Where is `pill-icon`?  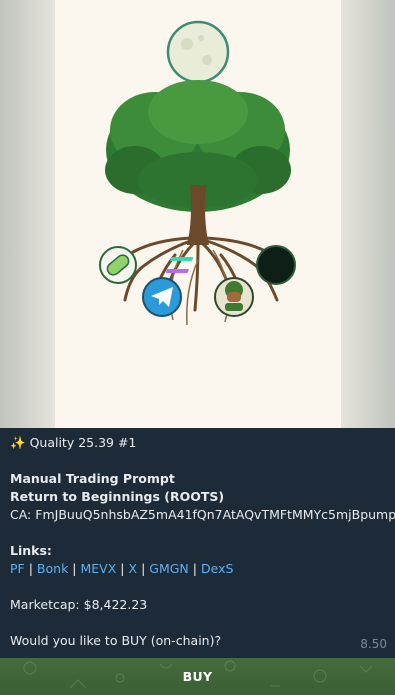 pill-icon is located at coordinates (118, 265).